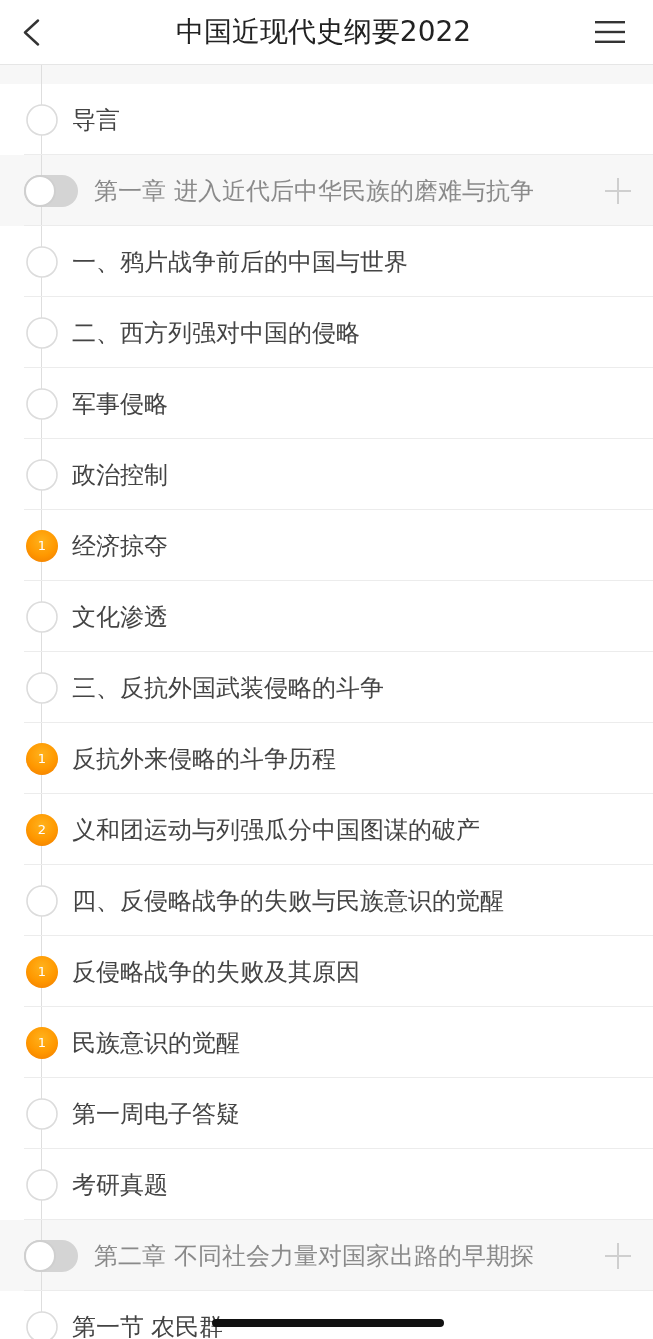 The height and width of the screenshot is (1339, 653). What do you see at coordinates (276, 829) in the screenshot?
I see `lesson-title: 义和团运动与列强瓜分中国图谋的破产` at bounding box center [276, 829].